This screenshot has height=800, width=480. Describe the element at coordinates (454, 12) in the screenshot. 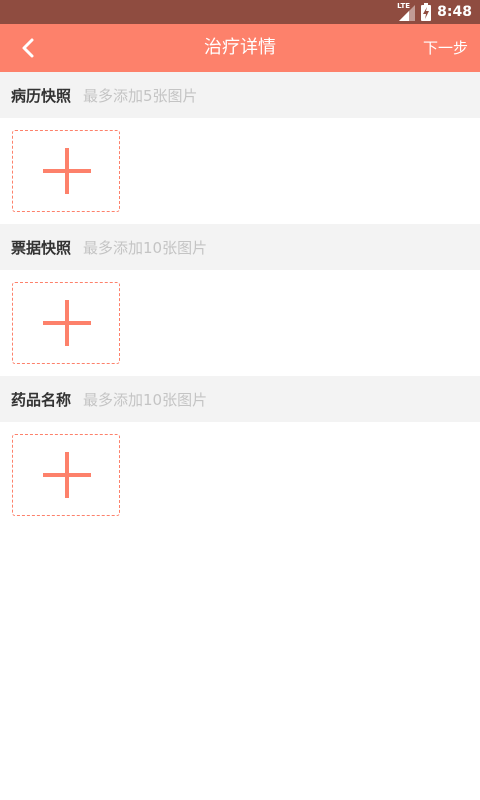

I see `status-clock: 8:48` at that location.